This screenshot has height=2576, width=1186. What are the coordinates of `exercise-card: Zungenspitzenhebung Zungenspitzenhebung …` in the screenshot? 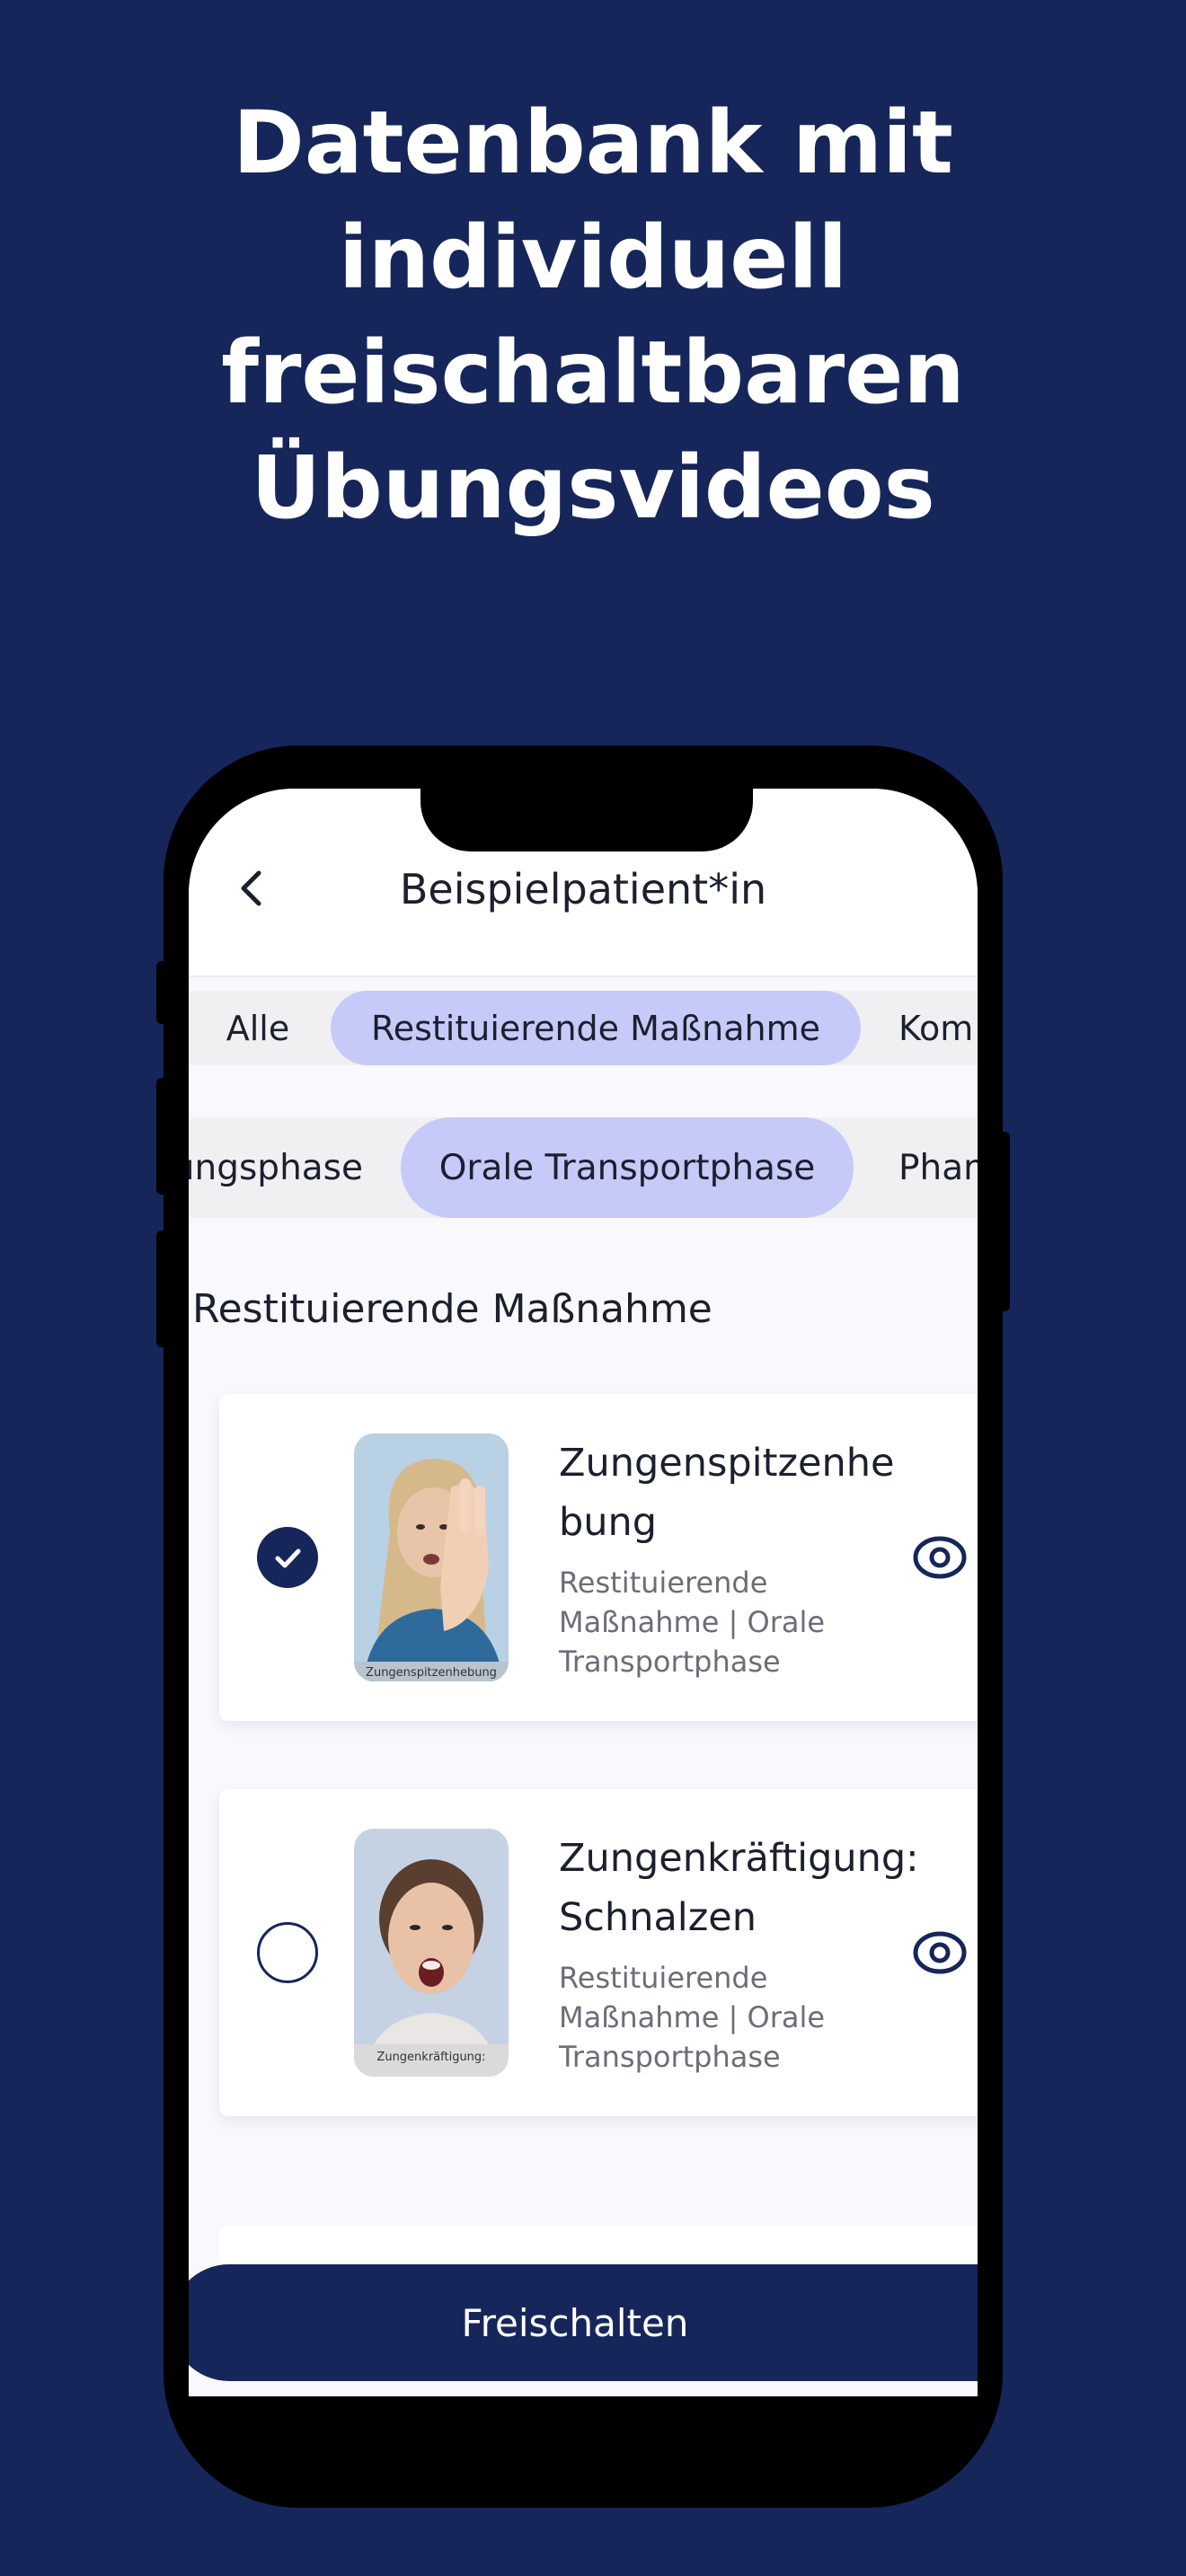 It's located at (598, 1557).